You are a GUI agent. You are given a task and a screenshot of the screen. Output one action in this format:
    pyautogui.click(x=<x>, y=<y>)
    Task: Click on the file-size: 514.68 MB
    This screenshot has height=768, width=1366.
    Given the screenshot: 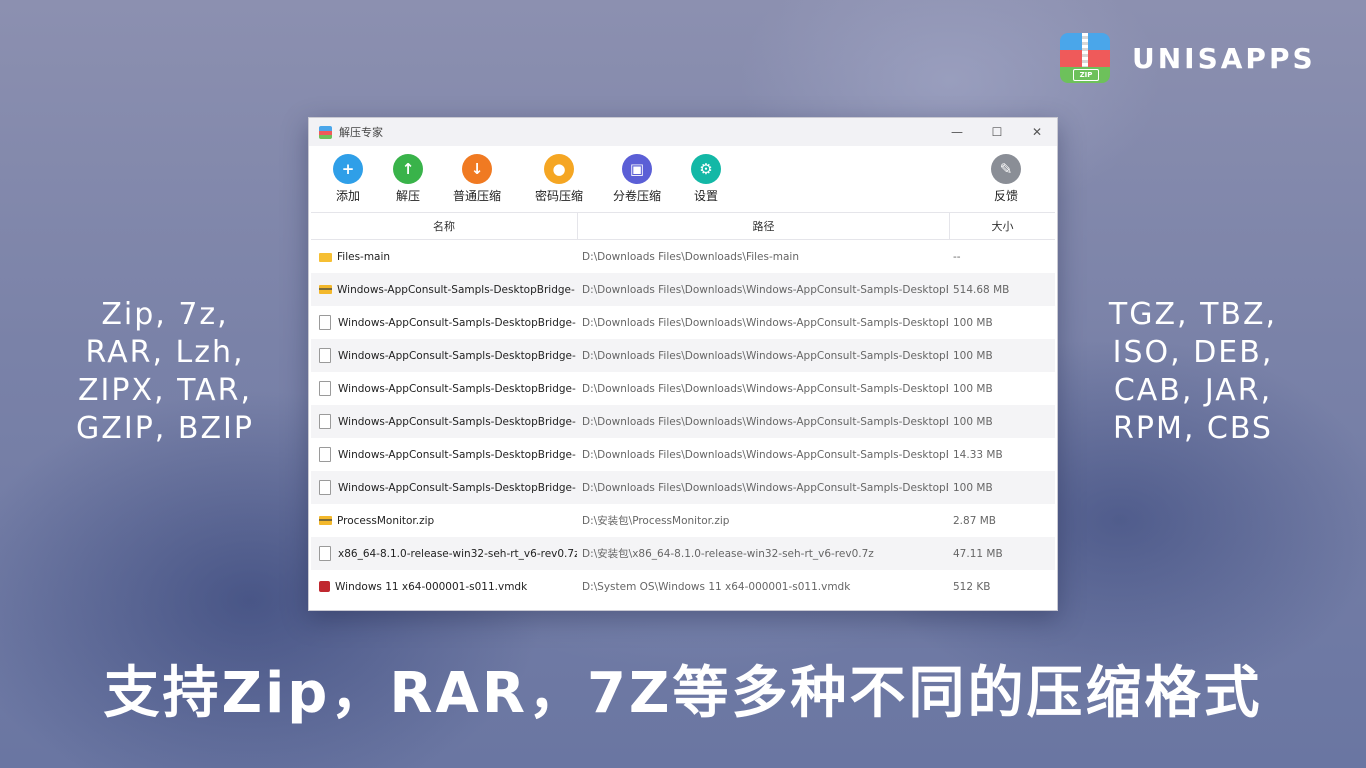 What is the action you would take?
    pyautogui.click(x=981, y=289)
    